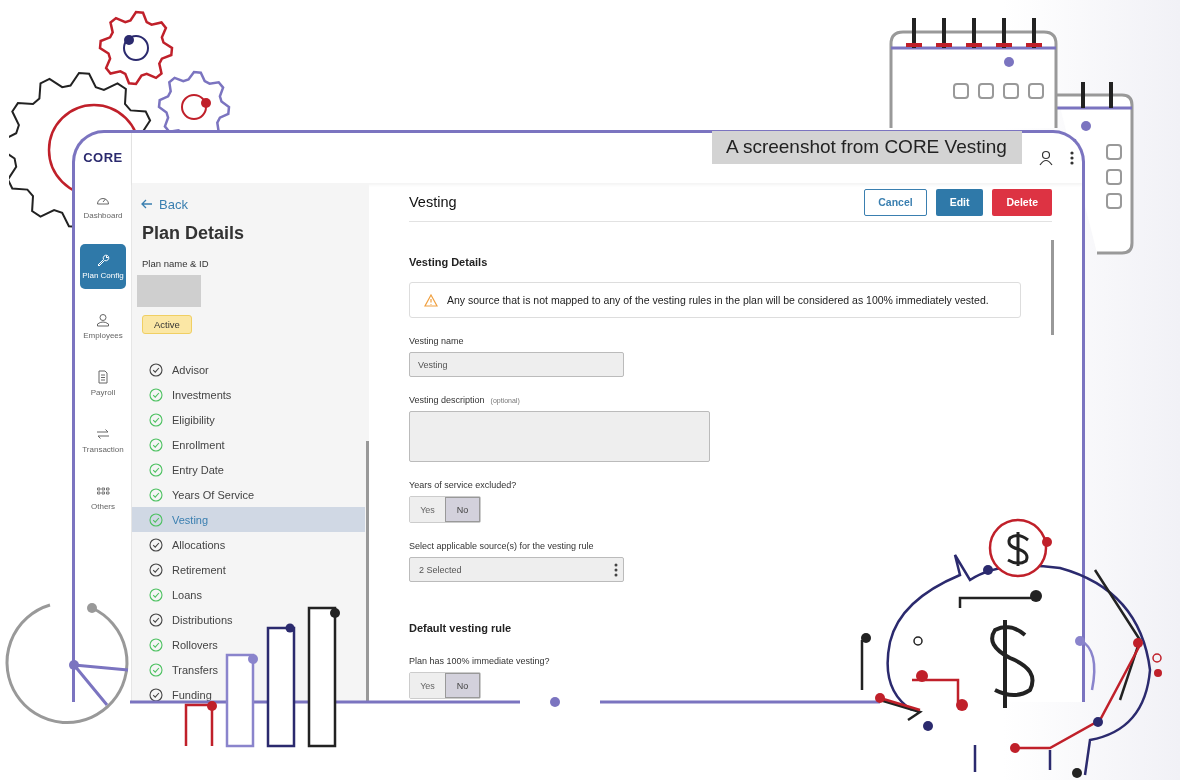 The width and height of the screenshot is (1180, 780). I want to click on step-item: Entry Date, so click(248, 469).